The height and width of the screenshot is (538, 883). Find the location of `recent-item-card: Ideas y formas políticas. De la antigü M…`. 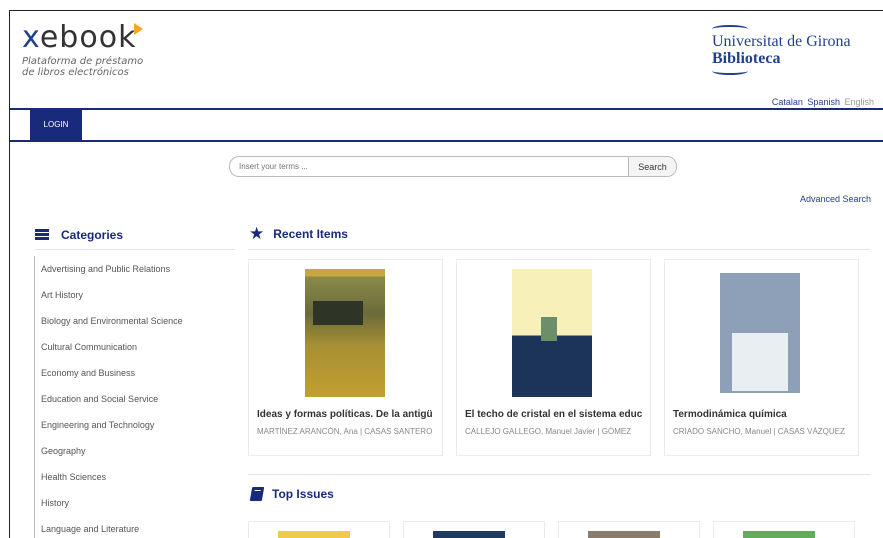

recent-item-card: Ideas y formas políticas. De la antigü M… is located at coordinates (345, 357).